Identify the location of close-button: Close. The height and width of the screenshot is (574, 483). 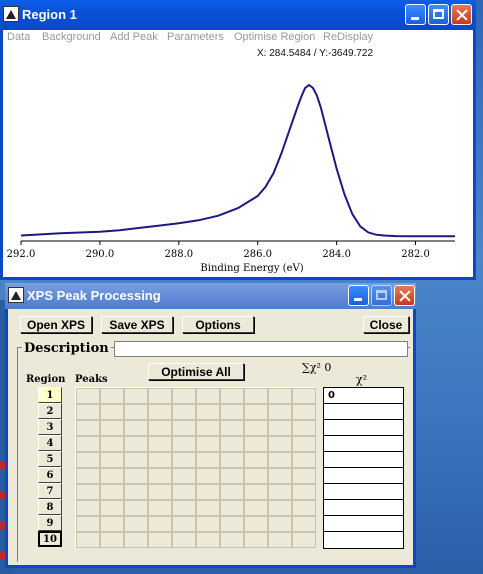
(386, 324).